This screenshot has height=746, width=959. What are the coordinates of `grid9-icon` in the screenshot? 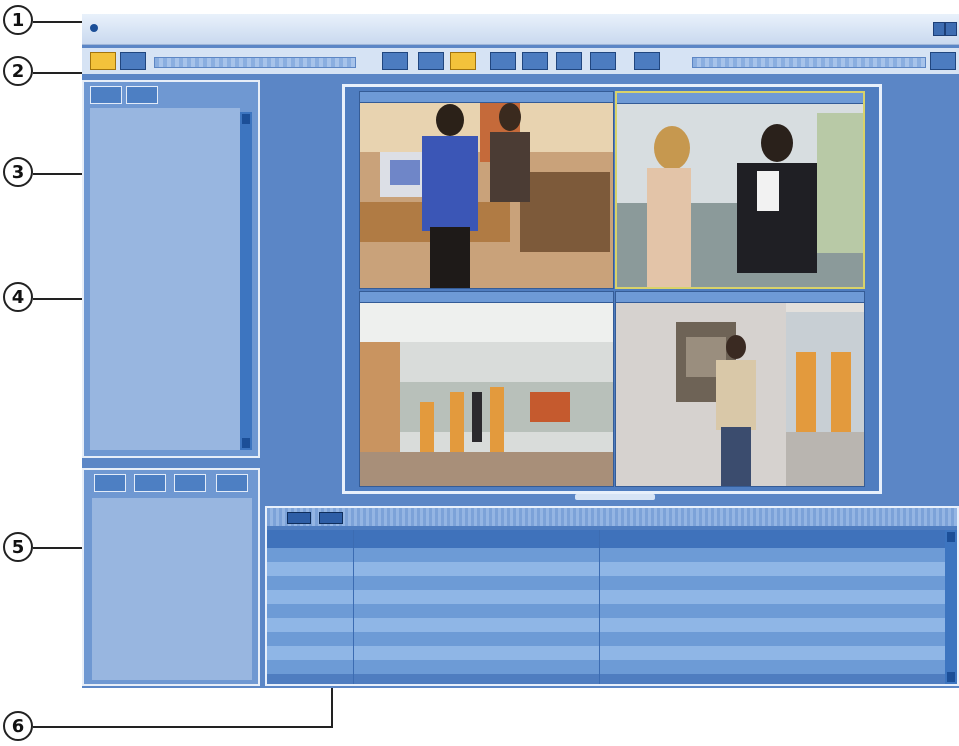 It's located at (503, 61).